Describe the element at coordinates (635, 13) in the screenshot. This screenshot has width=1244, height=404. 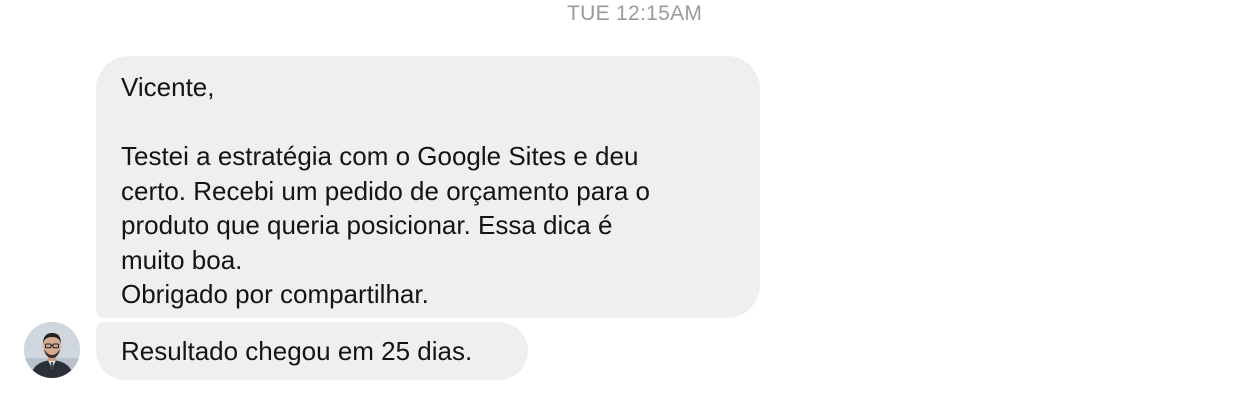
I see `message-timestamp: TUE 12:15AM` at that location.